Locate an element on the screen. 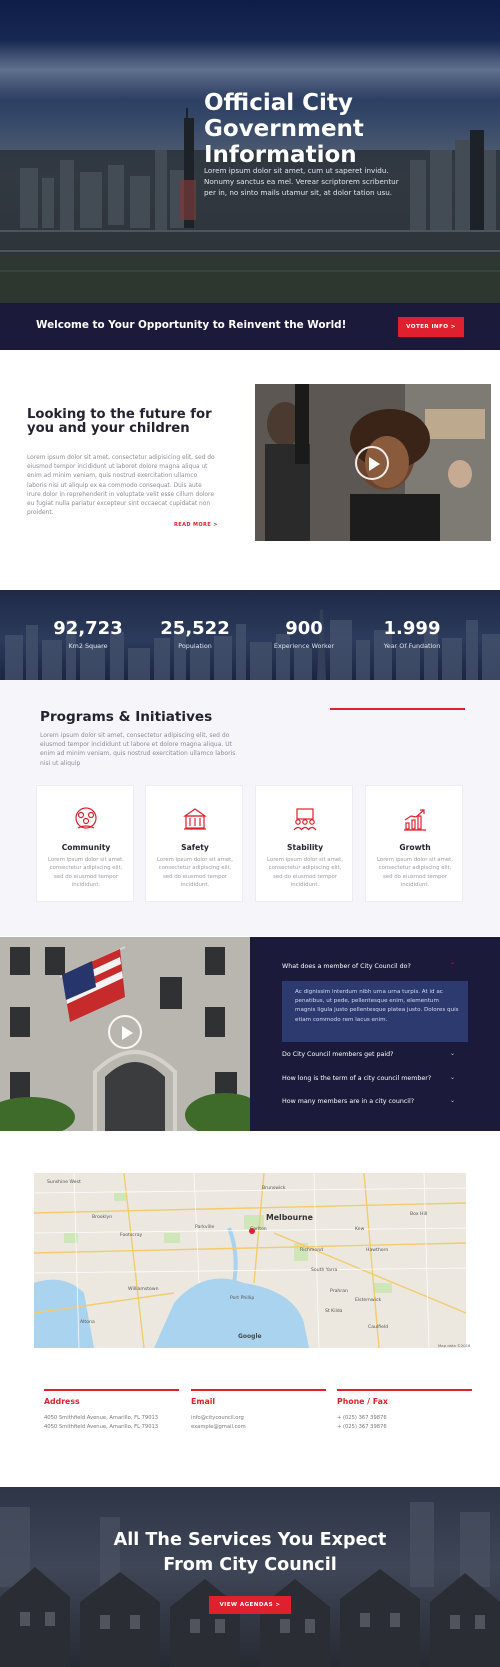 The image size is (500, 1667). faq-question: How many members are in a city council? is located at coordinates (348, 1101).